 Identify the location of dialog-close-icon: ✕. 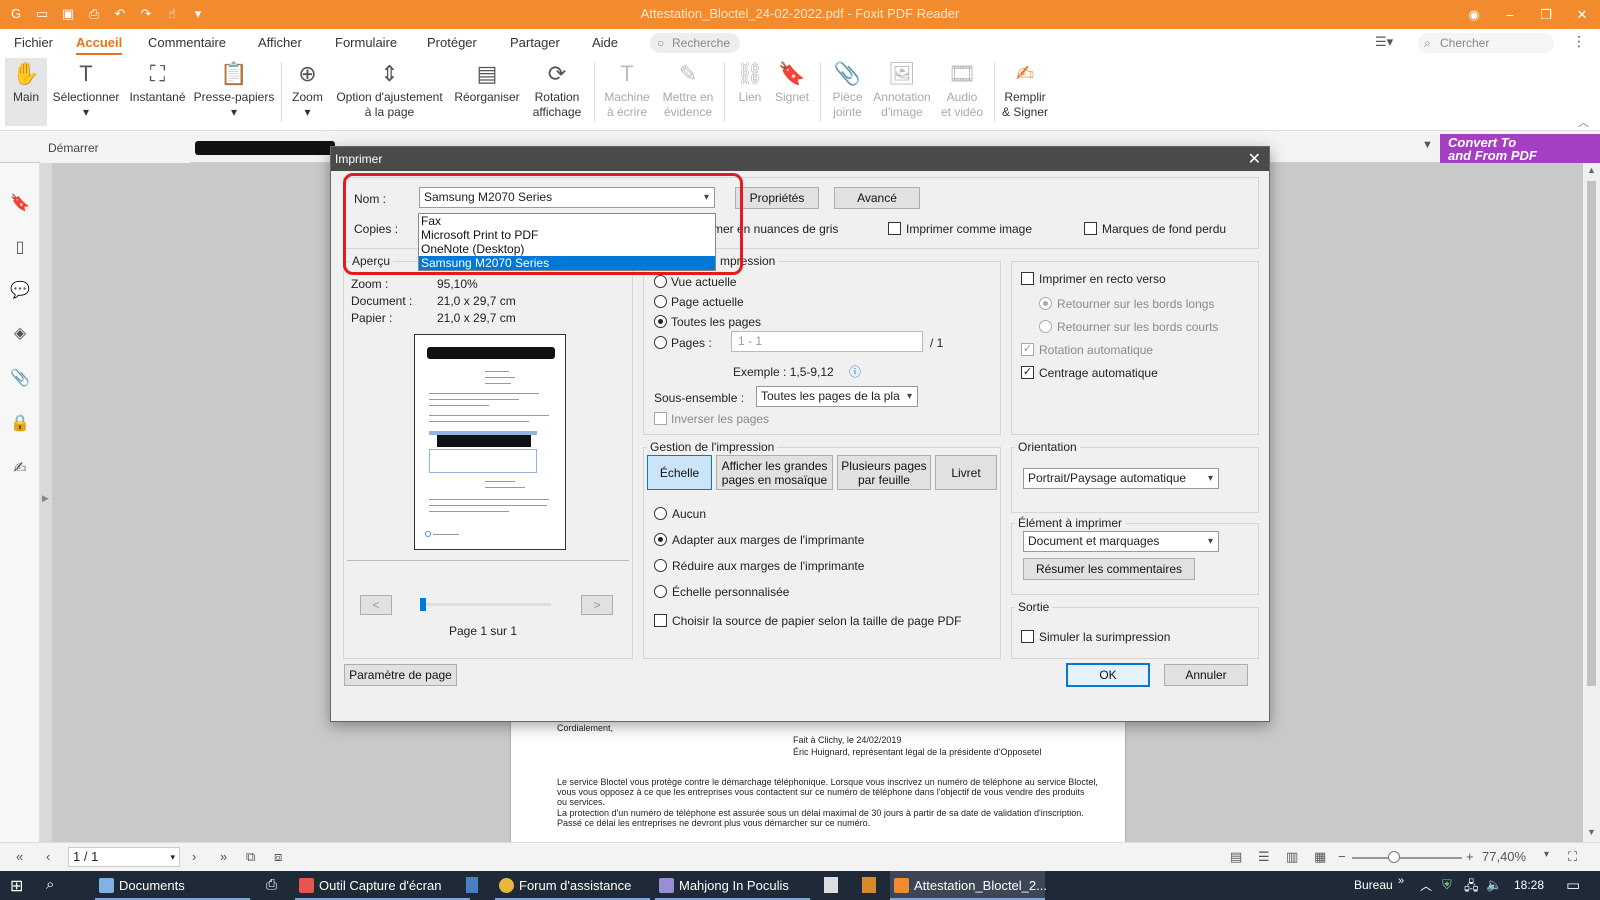
(1254, 159).